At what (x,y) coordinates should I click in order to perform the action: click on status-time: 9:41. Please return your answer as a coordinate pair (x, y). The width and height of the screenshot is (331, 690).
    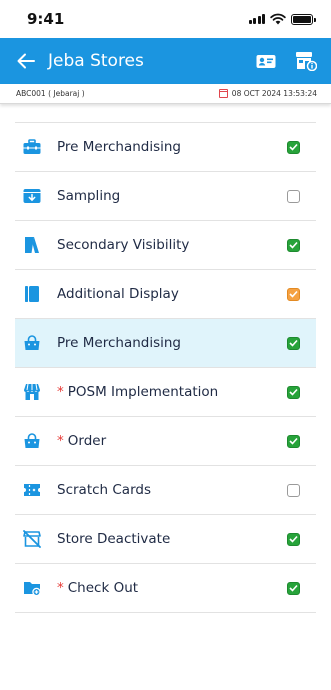
    Looking at the image, I should click on (46, 19).